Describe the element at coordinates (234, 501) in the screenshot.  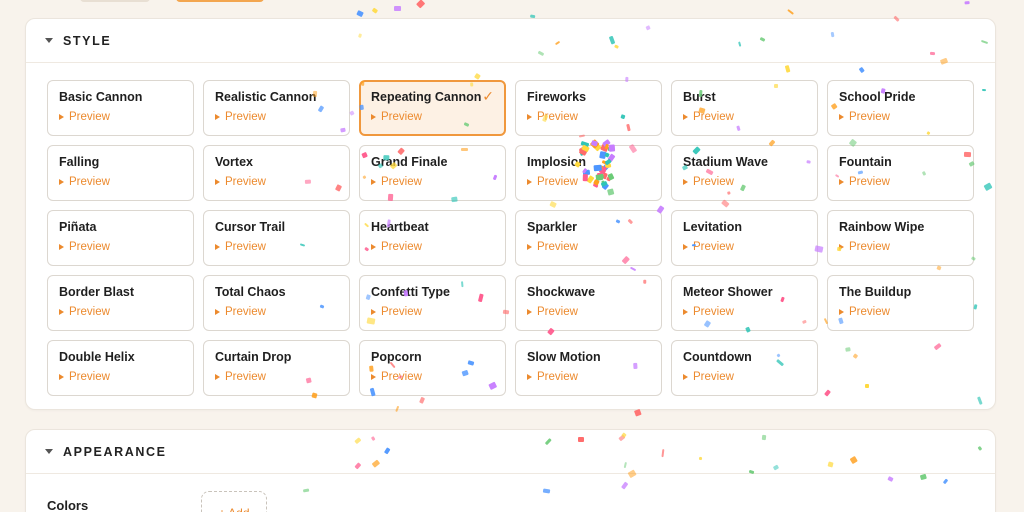
I see `add-color-button: + Add` at that location.